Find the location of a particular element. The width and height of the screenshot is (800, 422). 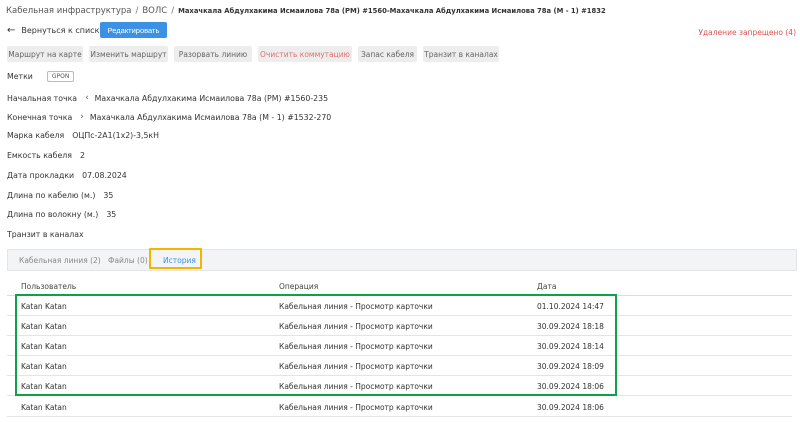

channel-transit-field: Транзит в каналах is located at coordinates (49, 234).